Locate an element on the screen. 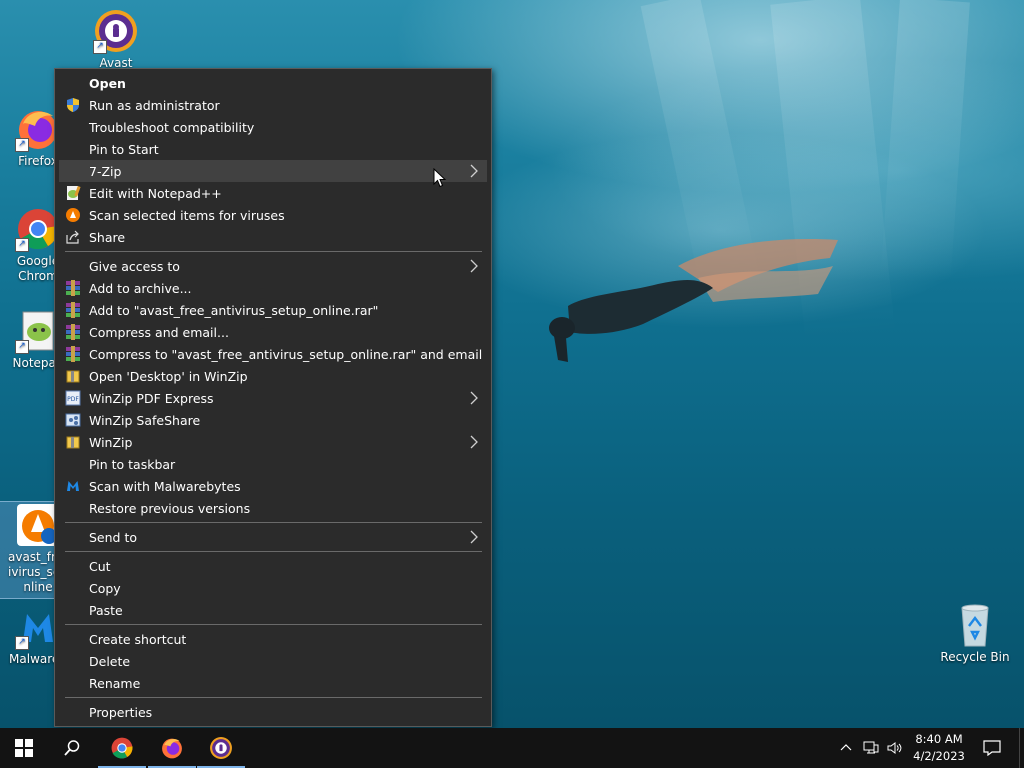 The image size is (1024, 768). notepad-plus-plus-icon is located at coordinates (73, 193).